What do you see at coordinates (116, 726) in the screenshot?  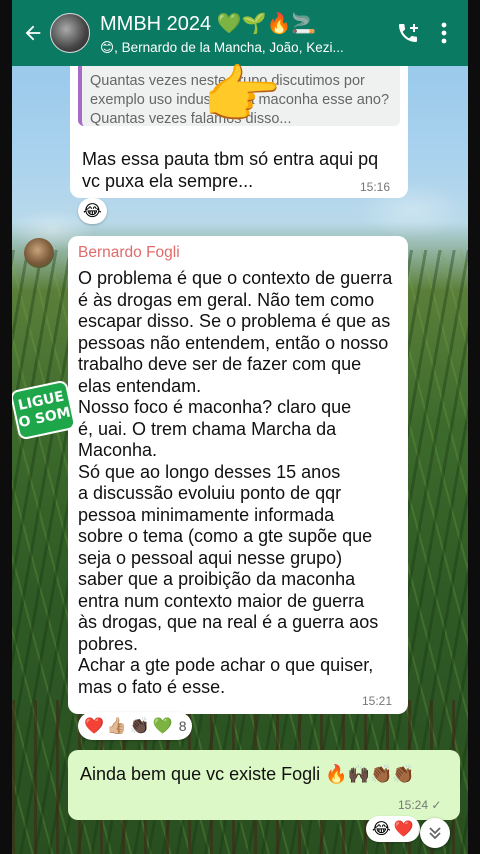 I see `reaction-emoji: 👍🏼` at bounding box center [116, 726].